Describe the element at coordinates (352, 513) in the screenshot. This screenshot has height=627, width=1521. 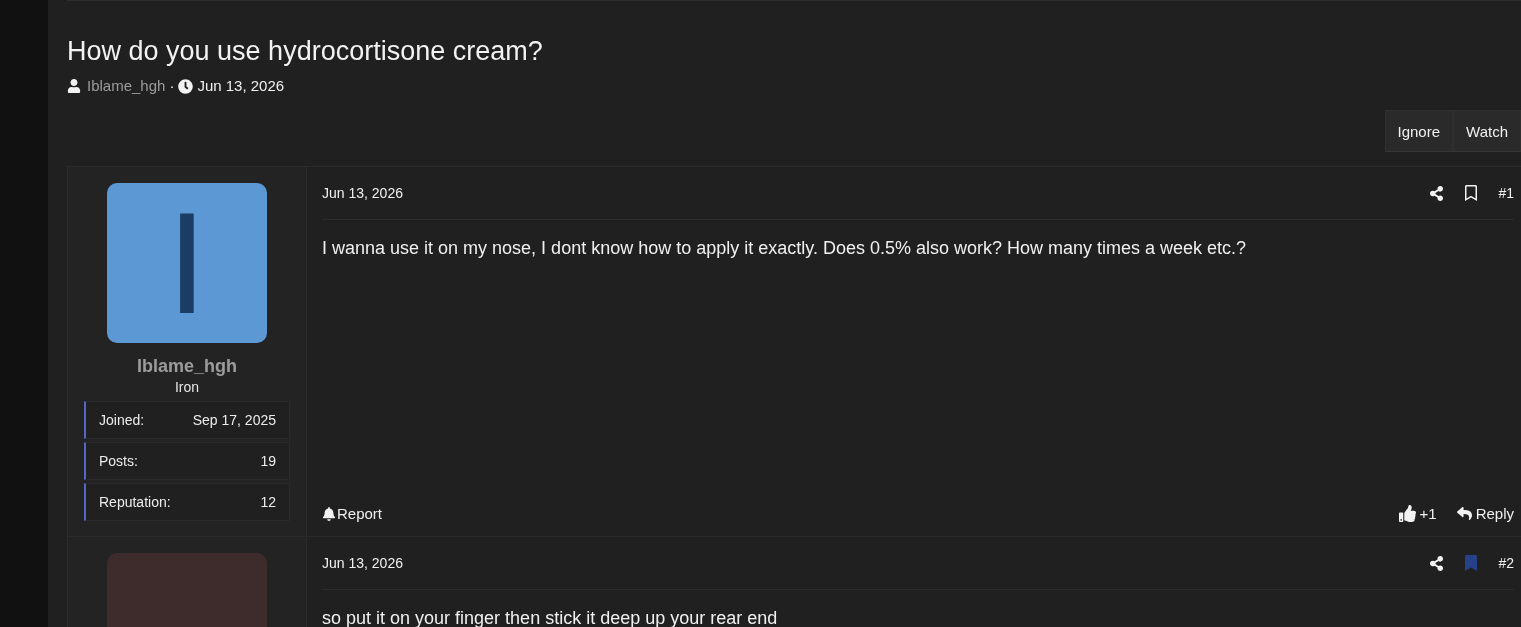
I see `report-link: Report` at that location.